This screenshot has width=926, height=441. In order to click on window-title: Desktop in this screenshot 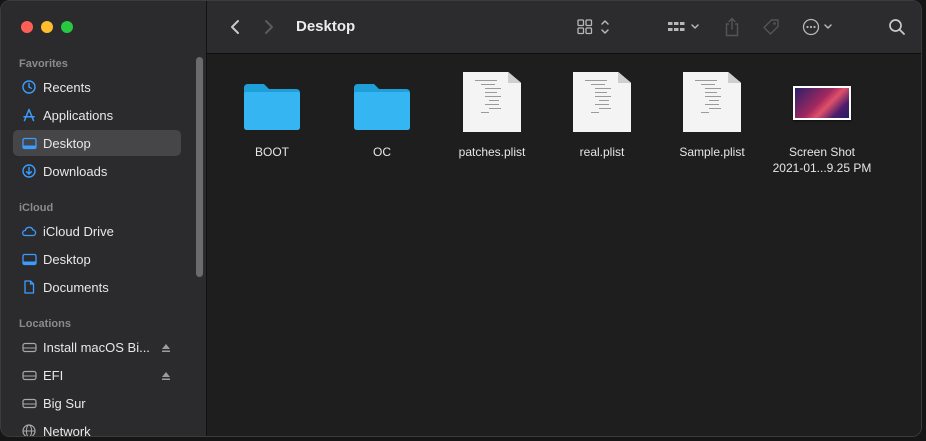, I will do `click(326, 26)`.